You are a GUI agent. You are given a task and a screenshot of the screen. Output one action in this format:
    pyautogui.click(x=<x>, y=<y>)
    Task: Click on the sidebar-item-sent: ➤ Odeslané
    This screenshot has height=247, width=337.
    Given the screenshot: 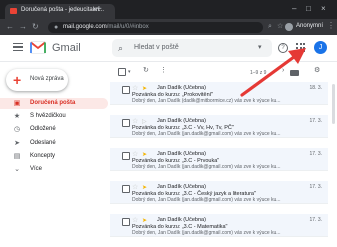 What is the action you would take?
    pyautogui.click(x=54, y=143)
    